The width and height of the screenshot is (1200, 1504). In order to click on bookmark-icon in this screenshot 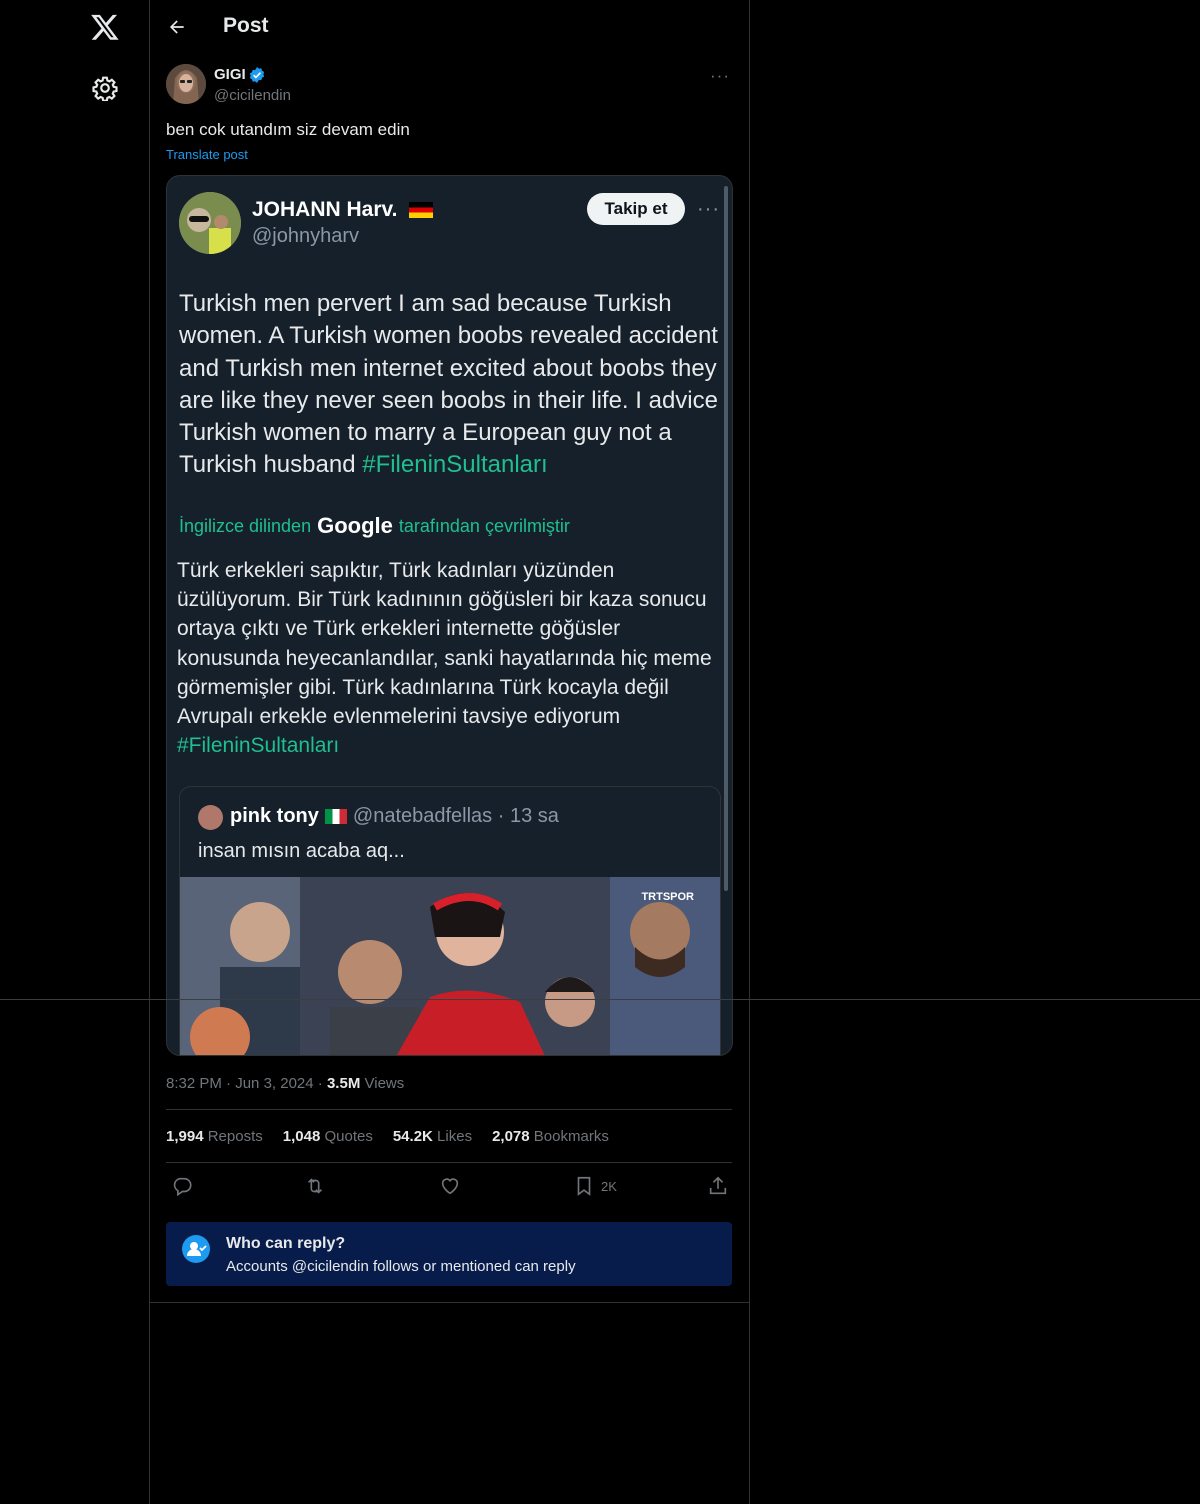, I will do `click(584, 1186)`.